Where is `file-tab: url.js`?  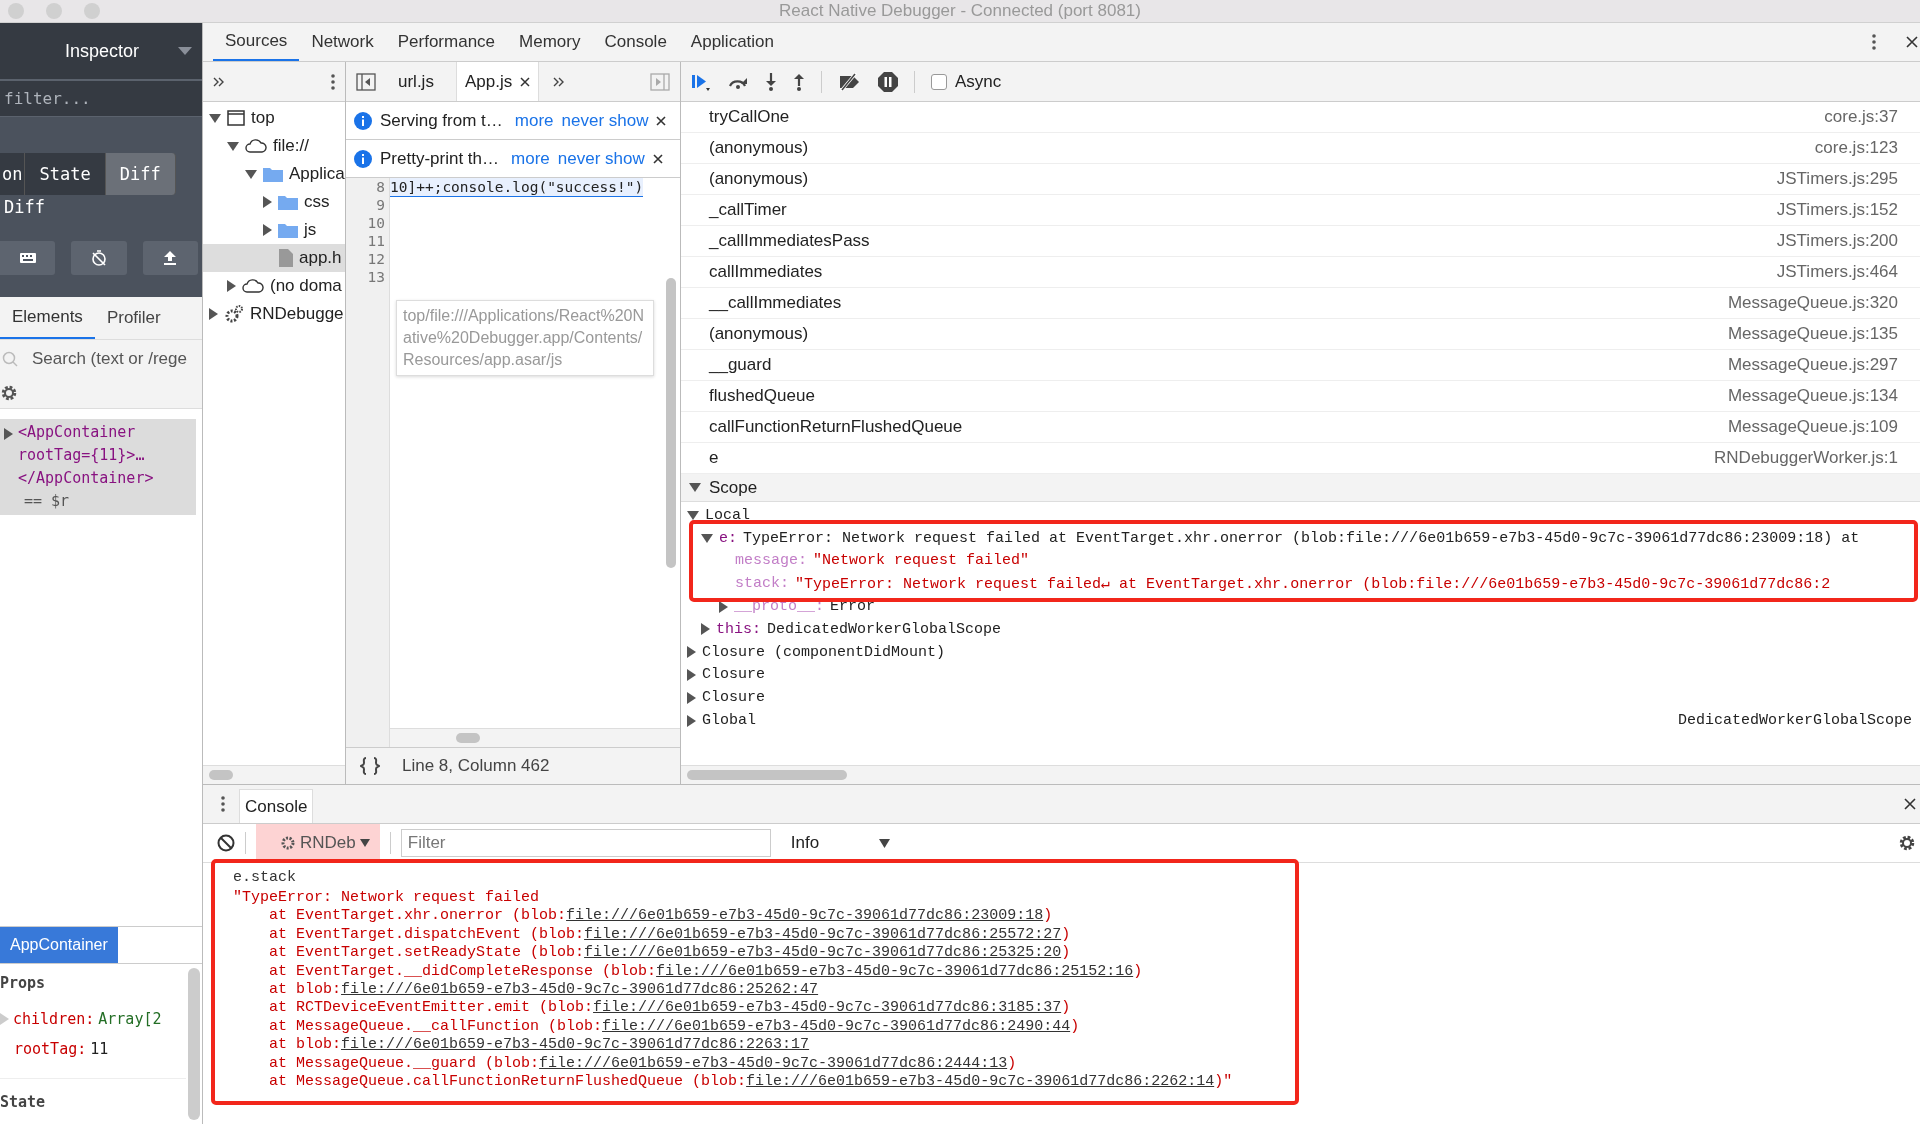 file-tab: url.js is located at coordinates (416, 81).